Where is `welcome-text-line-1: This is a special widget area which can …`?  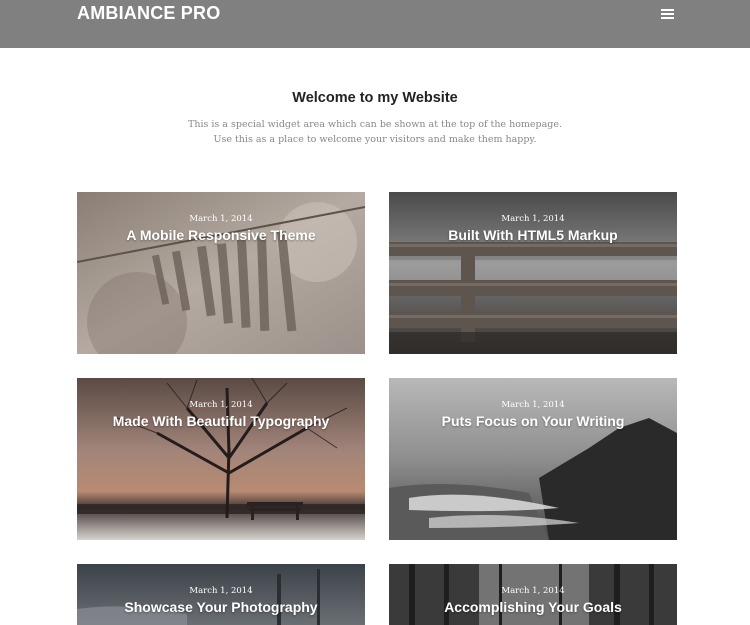 welcome-text-line-1: This is a special widget area which can … is located at coordinates (375, 124).